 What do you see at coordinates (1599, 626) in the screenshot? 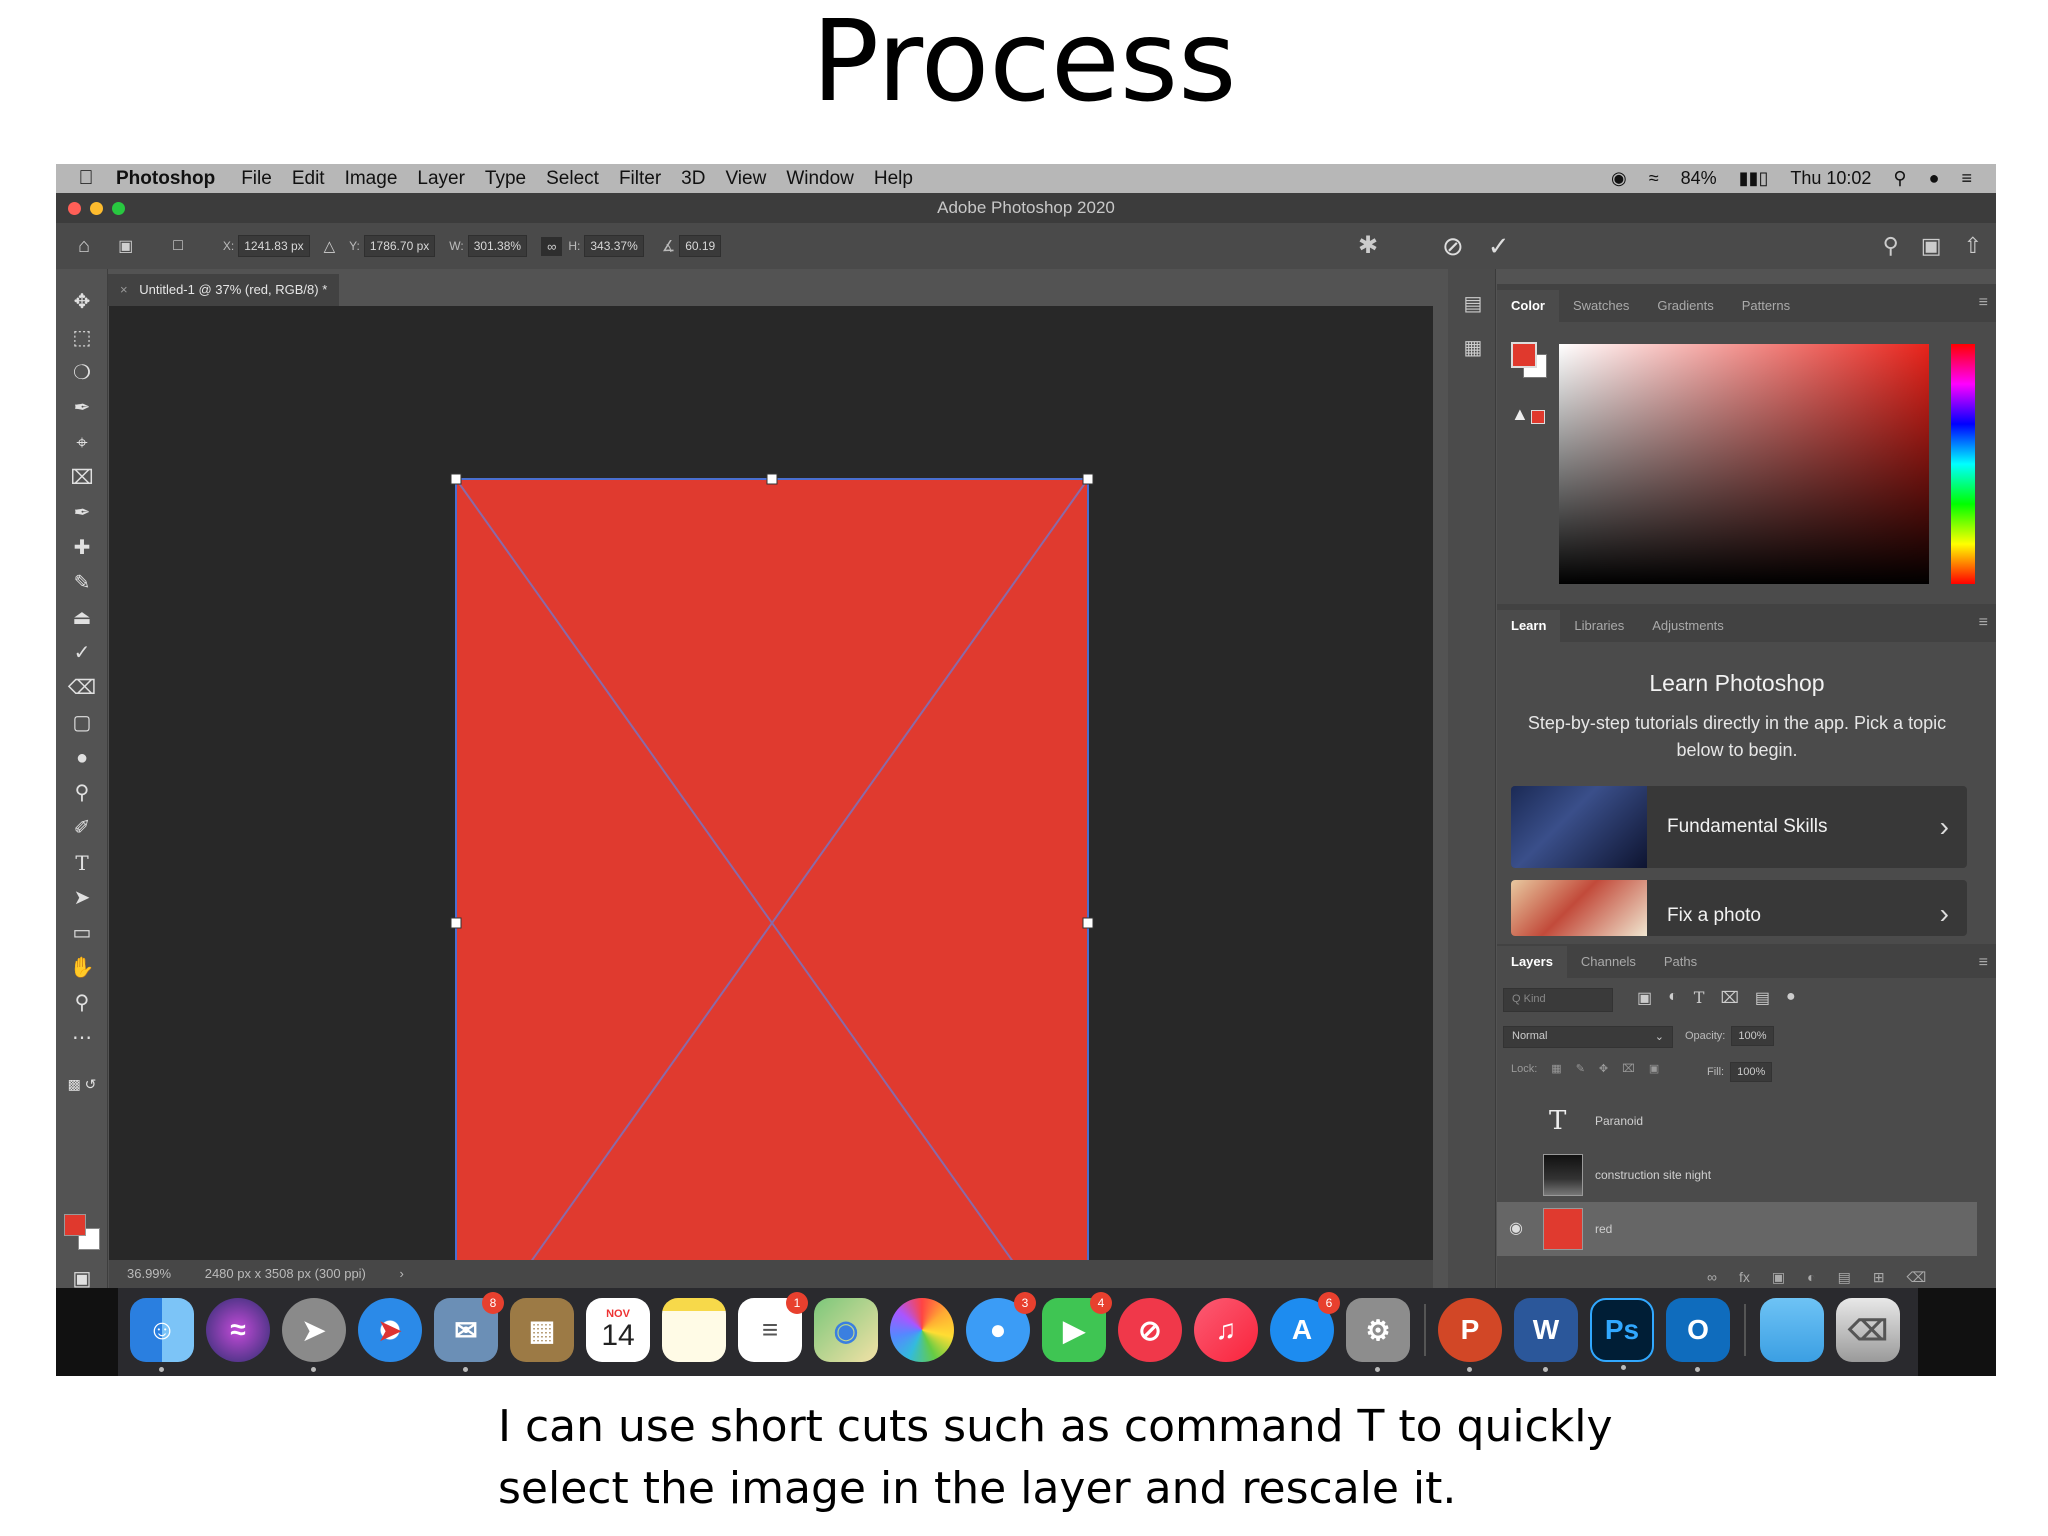
I see `tab-libraries: Libraries` at bounding box center [1599, 626].